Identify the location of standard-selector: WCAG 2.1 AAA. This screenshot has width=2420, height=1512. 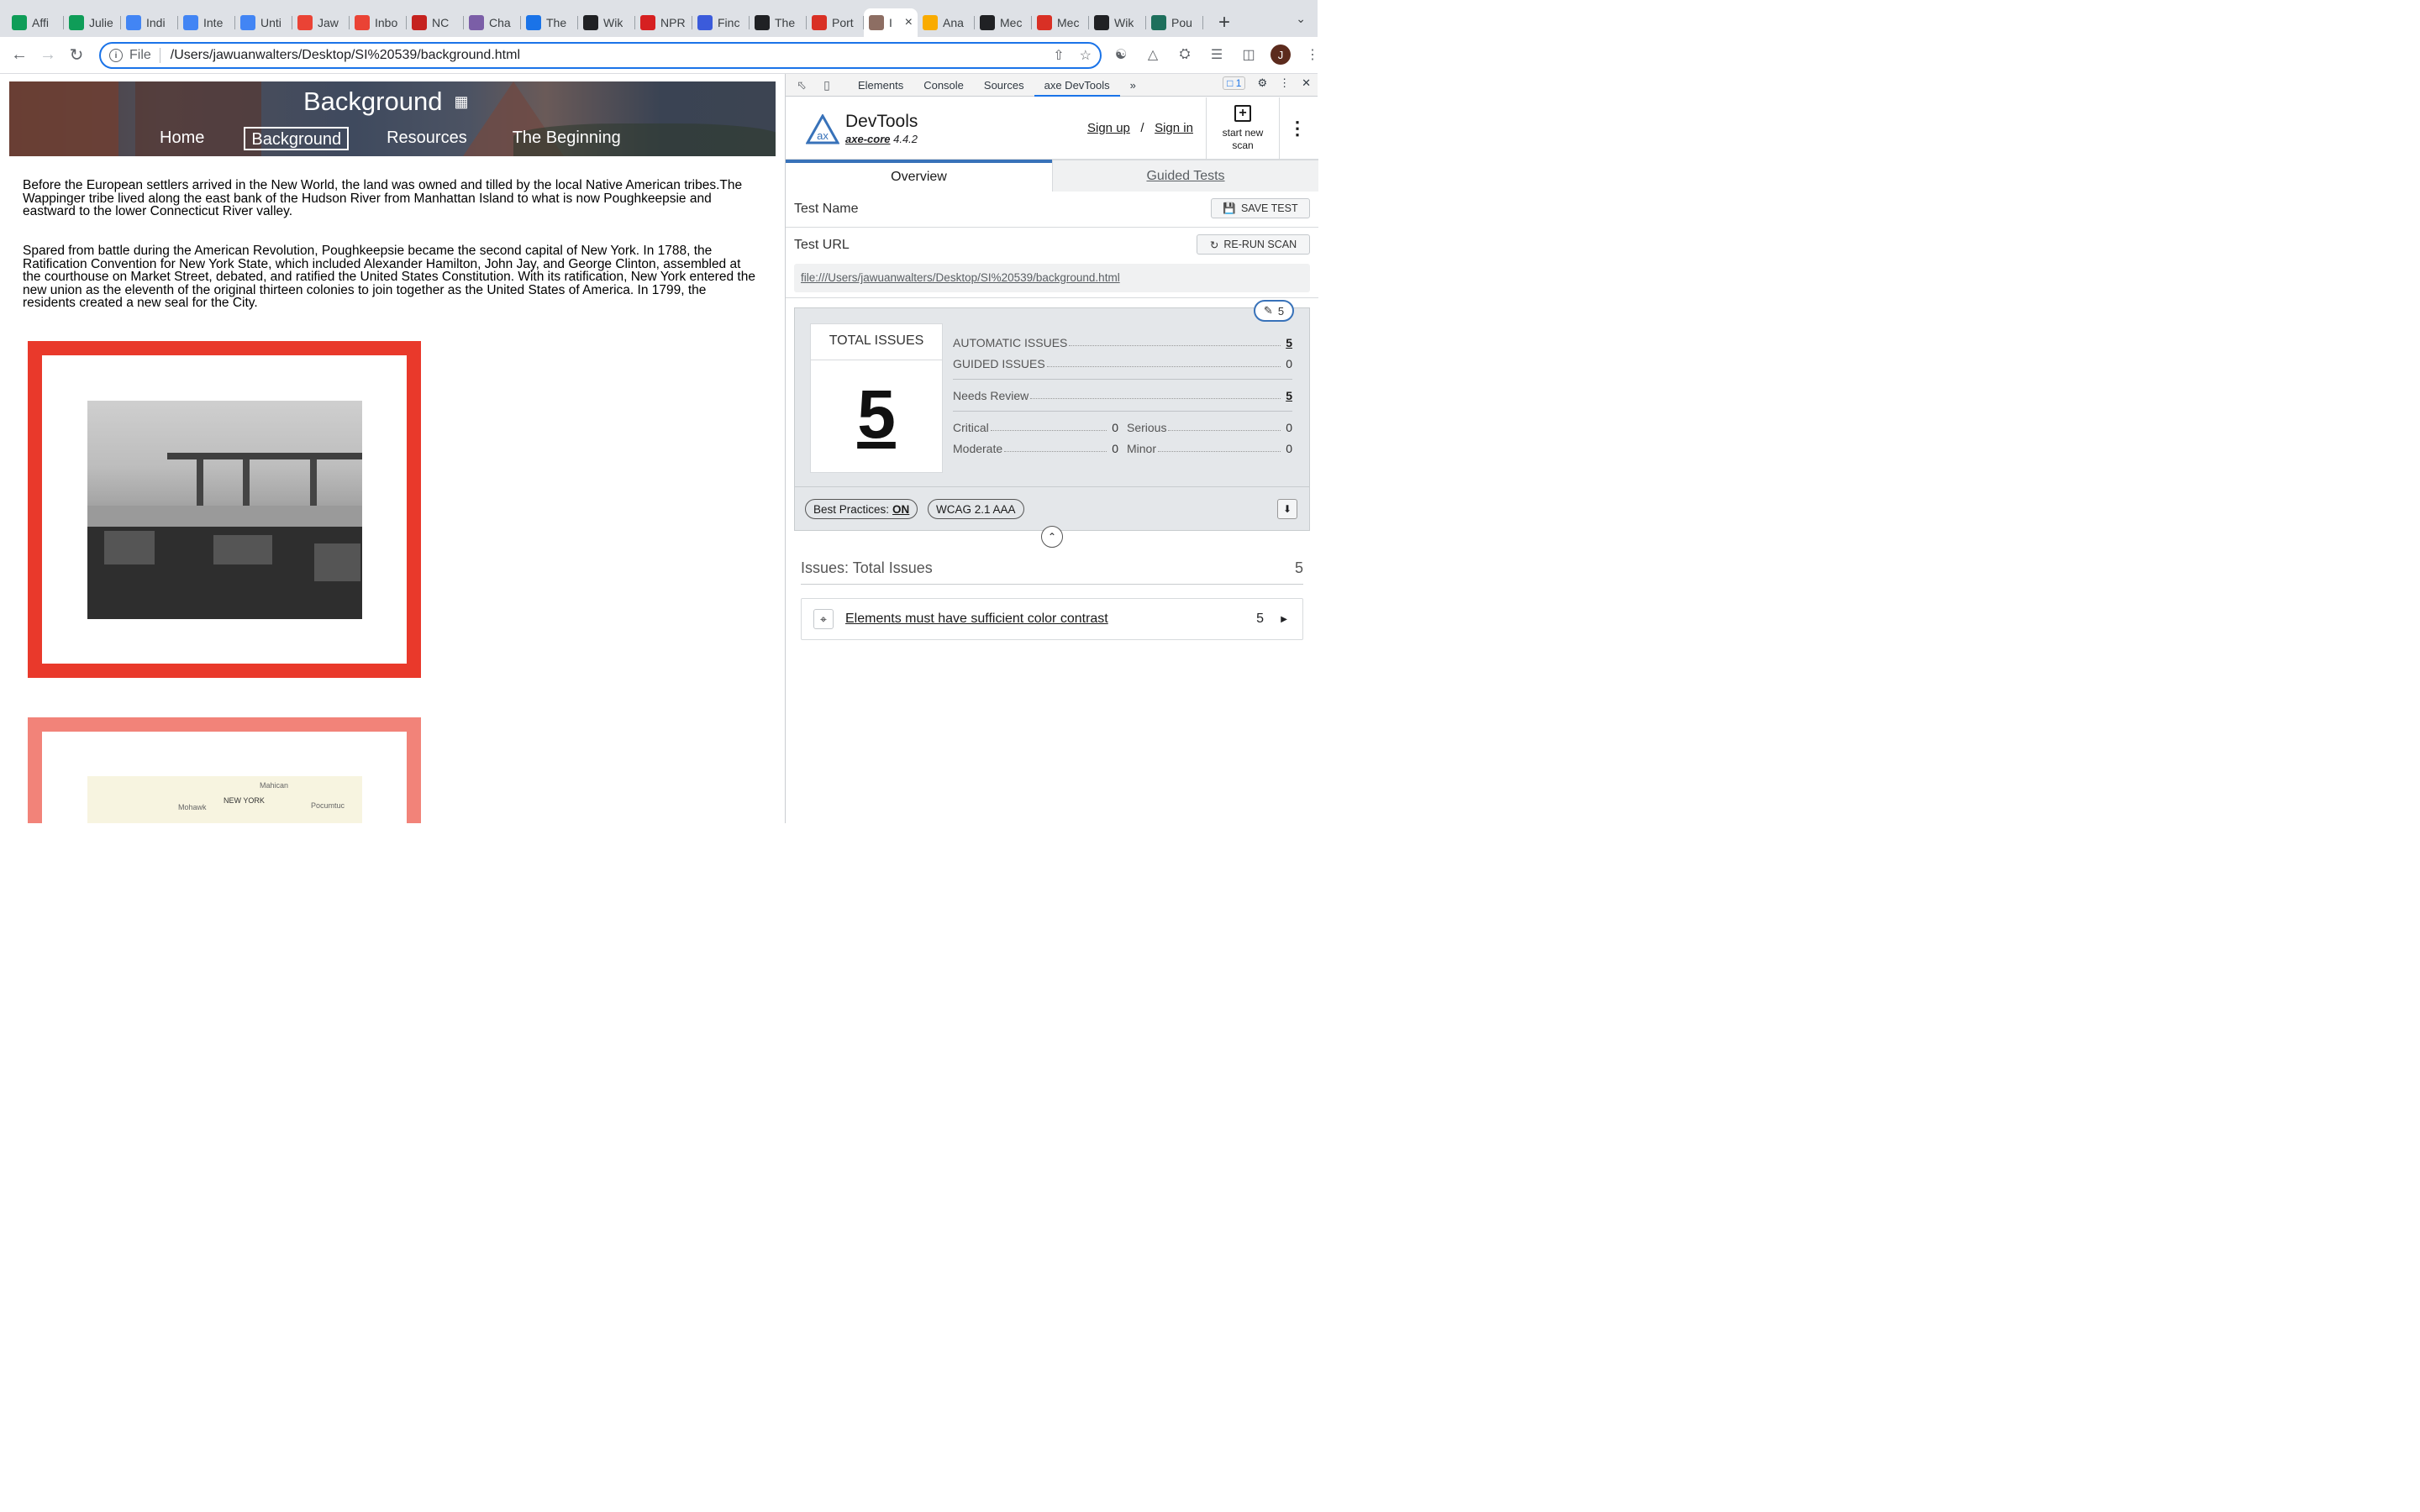
(976, 509).